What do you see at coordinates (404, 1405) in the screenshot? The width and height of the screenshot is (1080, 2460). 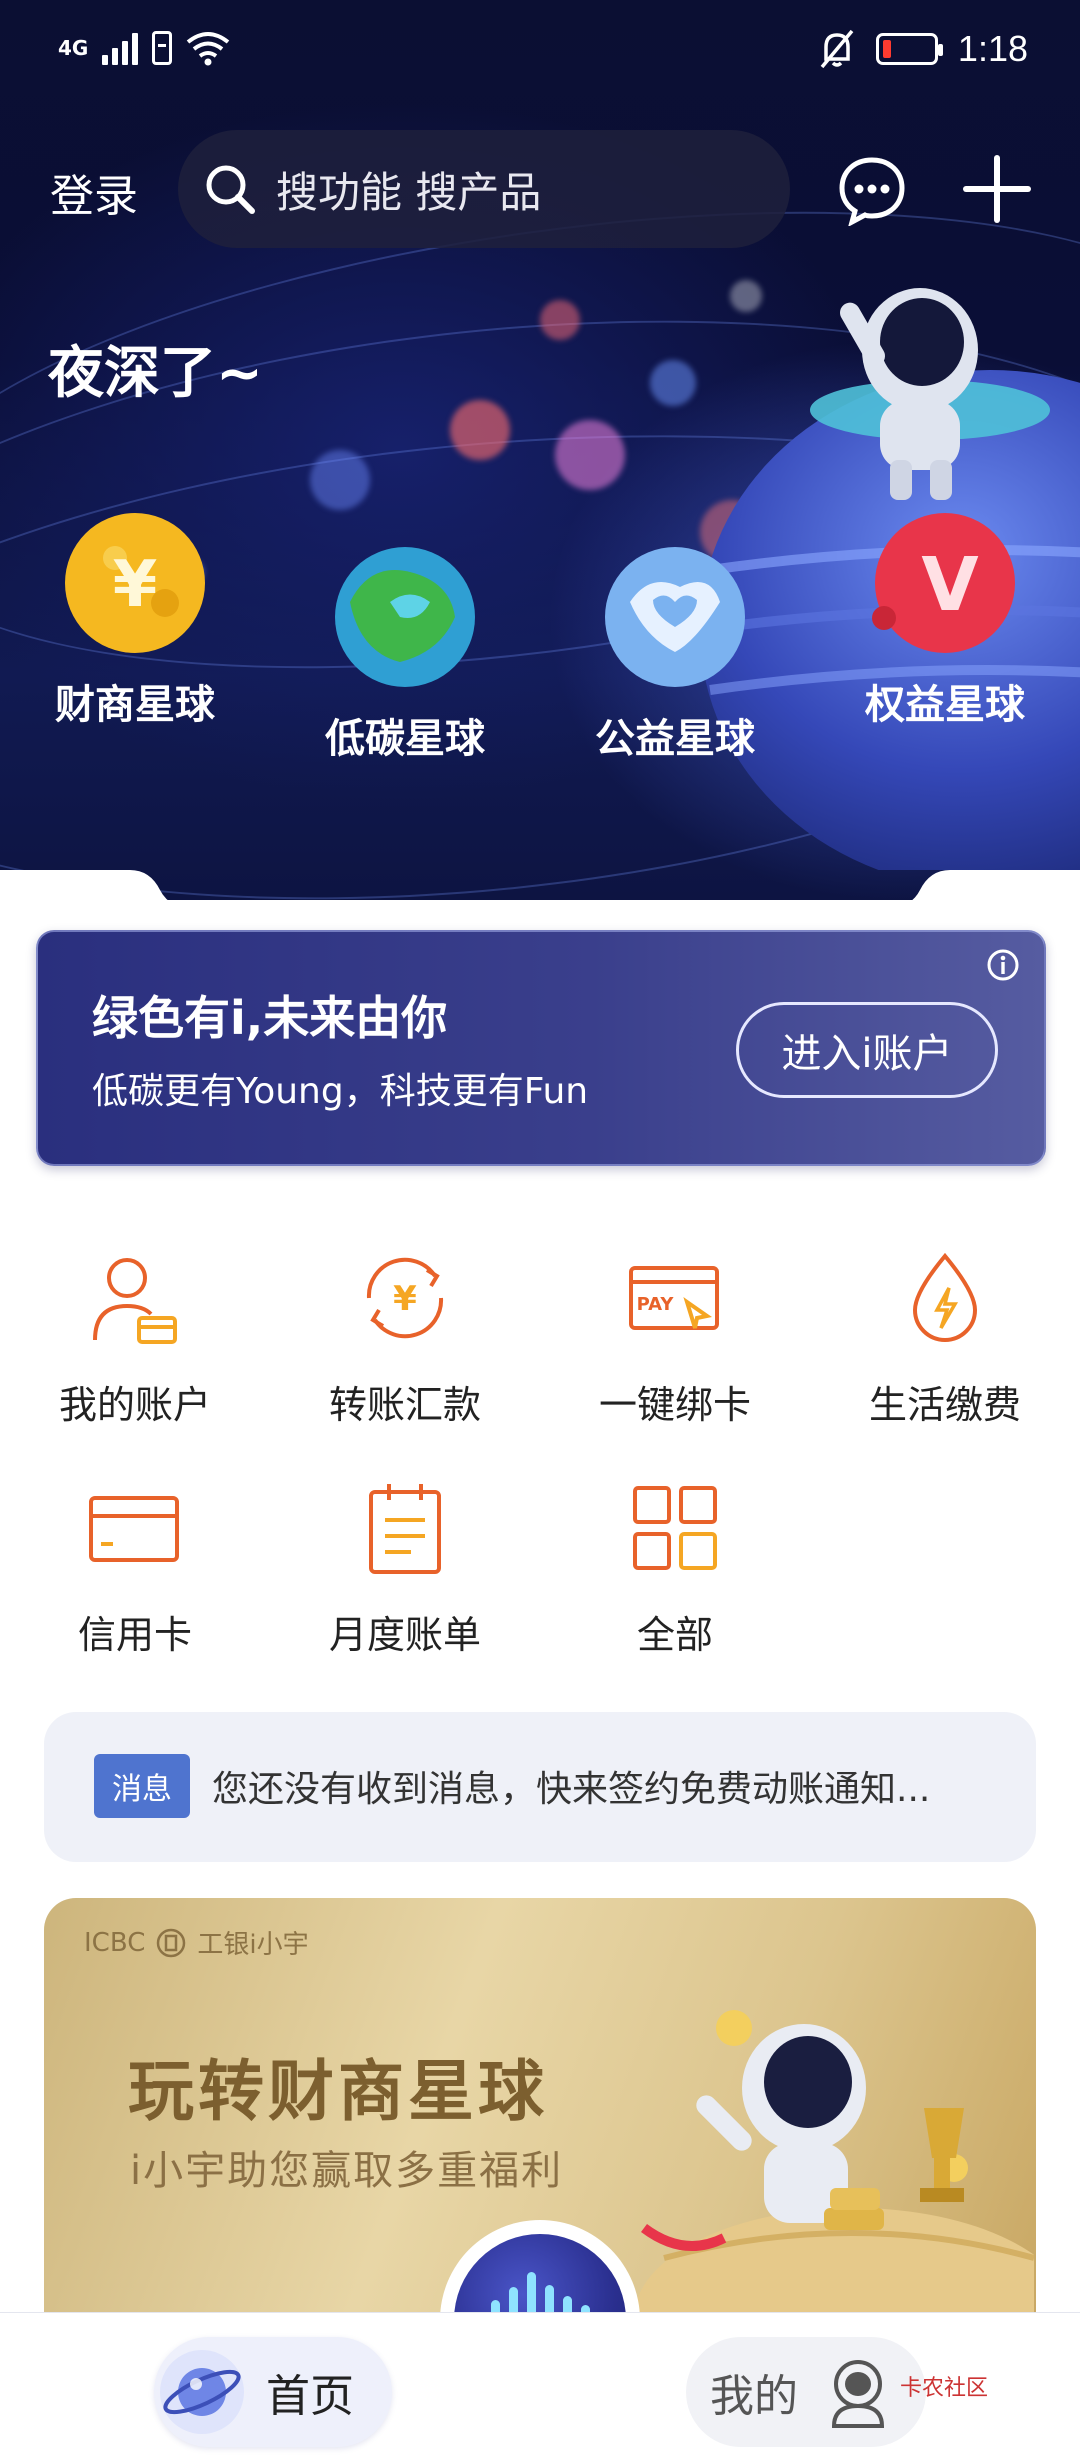 I see `quick-action-label: 转账汇款` at bounding box center [404, 1405].